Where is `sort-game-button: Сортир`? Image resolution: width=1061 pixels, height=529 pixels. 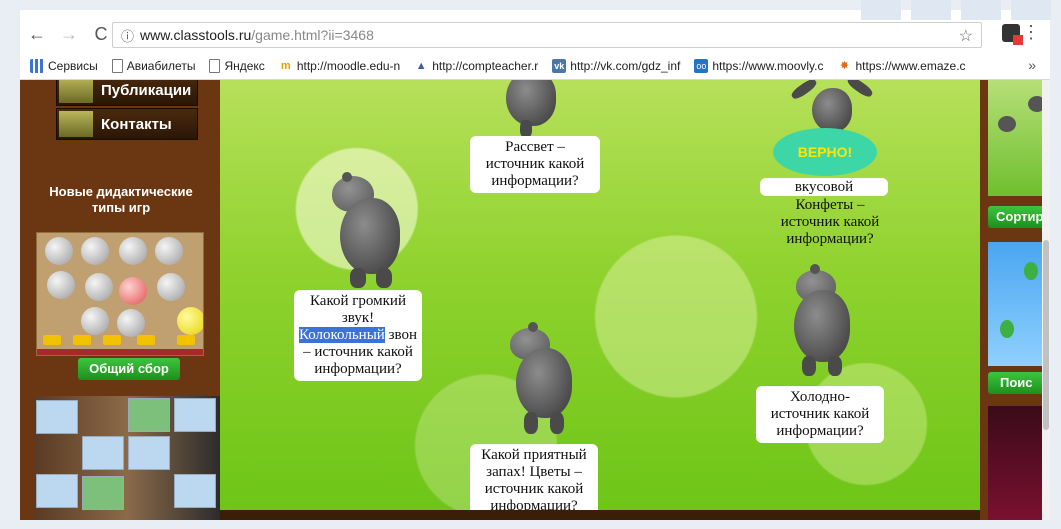 sort-game-button: Сортир is located at coordinates (1019, 217).